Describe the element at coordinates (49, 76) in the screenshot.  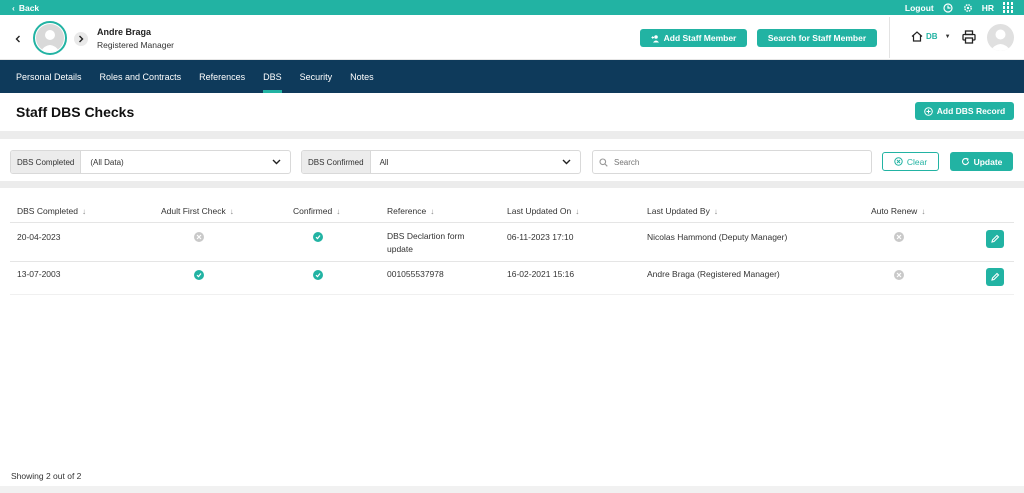
I see `tab-personal-details: Personal Details` at that location.